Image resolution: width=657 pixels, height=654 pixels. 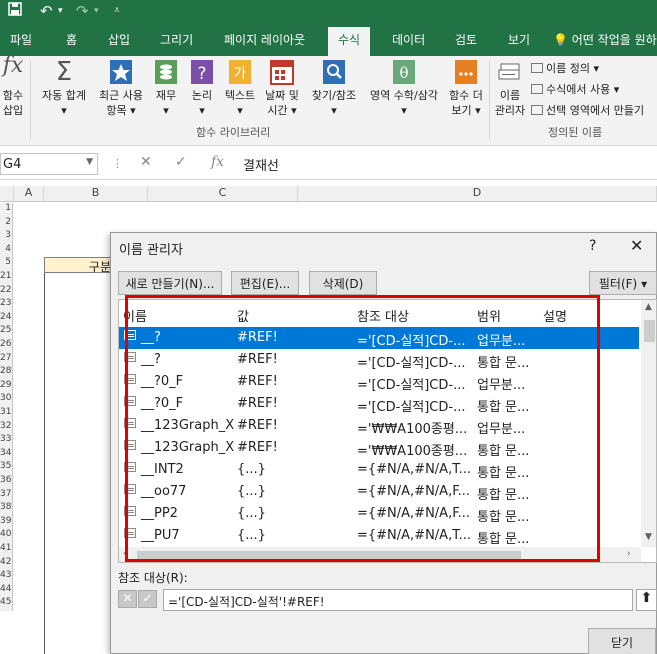 I want to click on row-header: 23, so click(x=6, y=305).